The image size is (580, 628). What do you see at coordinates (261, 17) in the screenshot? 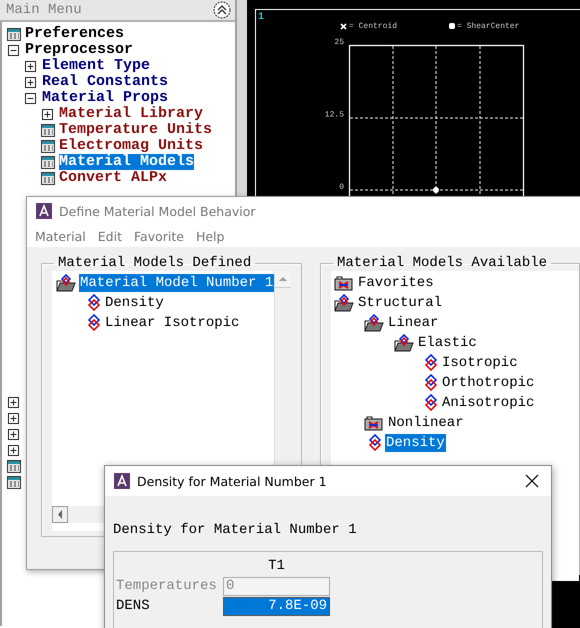
I see `viewport-number: 1` at bounding box center [261, 17].